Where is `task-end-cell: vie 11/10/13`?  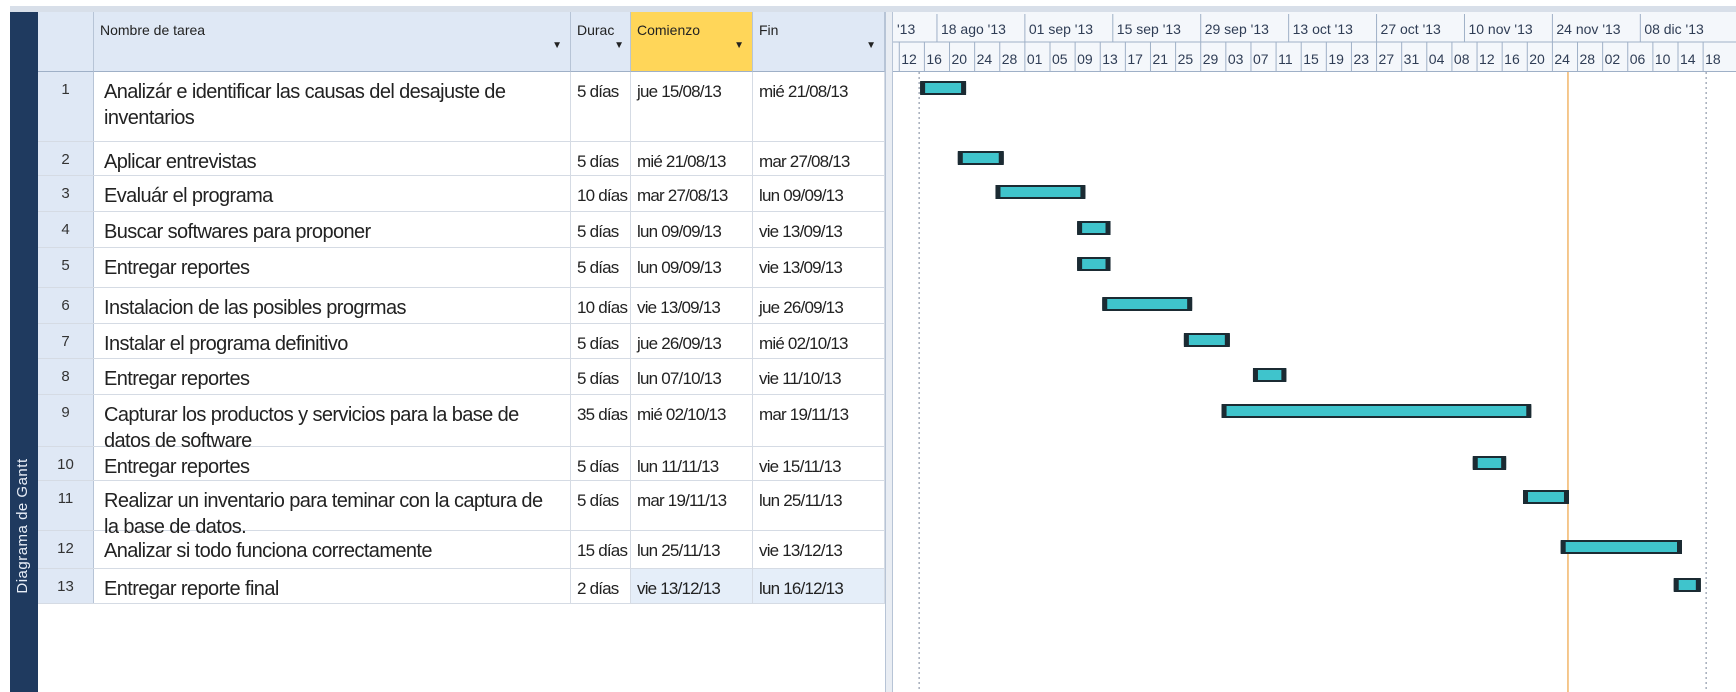
task-end-cell: vie 11/10/13 is located at coordinates (819, 376).